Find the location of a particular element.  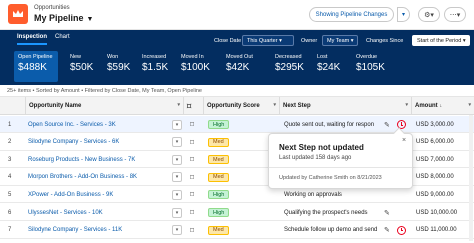

view-mode-dropdown: ▾ is located at coordinates (403, 14).